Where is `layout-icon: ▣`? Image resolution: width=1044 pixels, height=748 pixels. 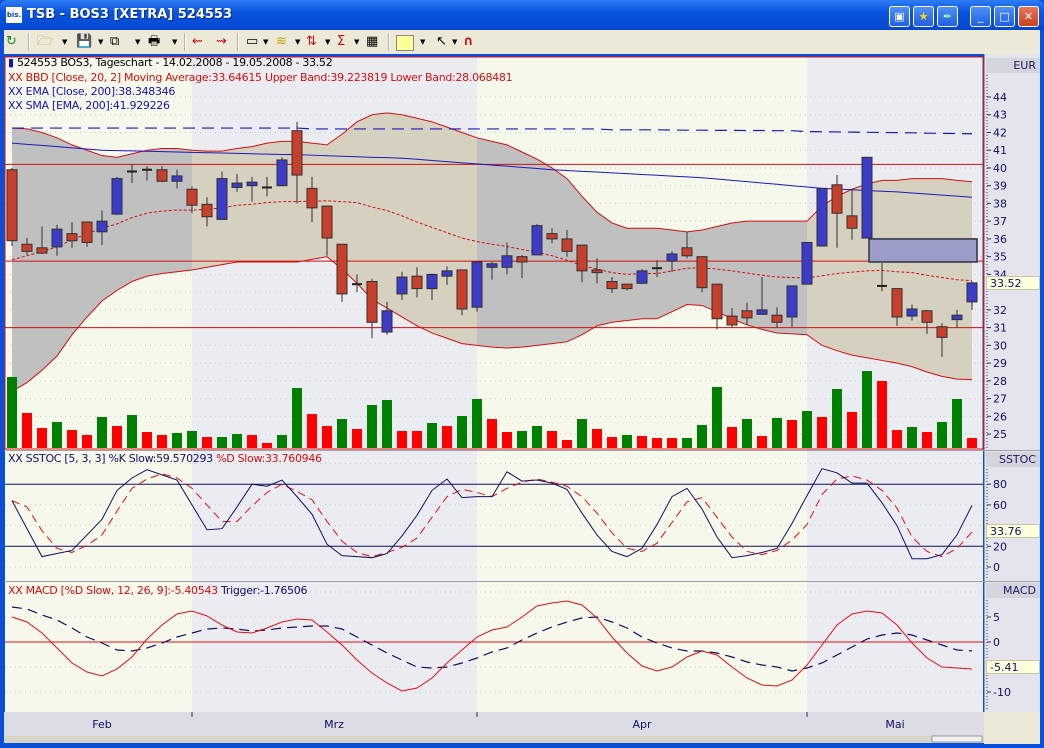
layout-icon: ▣ is located at coordinates (899, 16).